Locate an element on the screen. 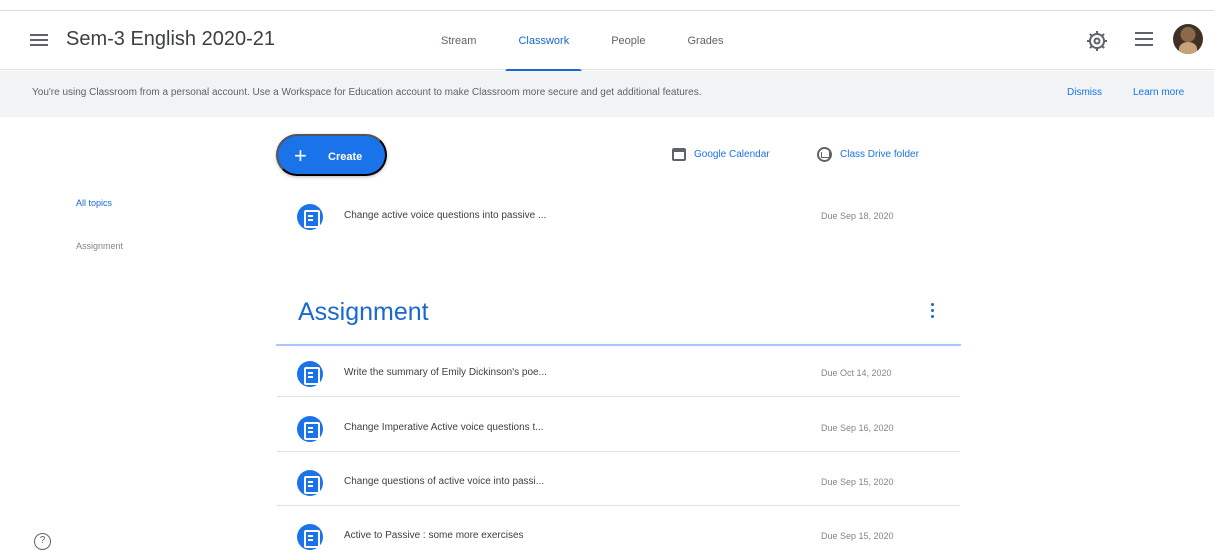 The image size is (1214, 556). classwork-item-due-date: Due Sep 18, 2020 is located at coordinates (857, 216).